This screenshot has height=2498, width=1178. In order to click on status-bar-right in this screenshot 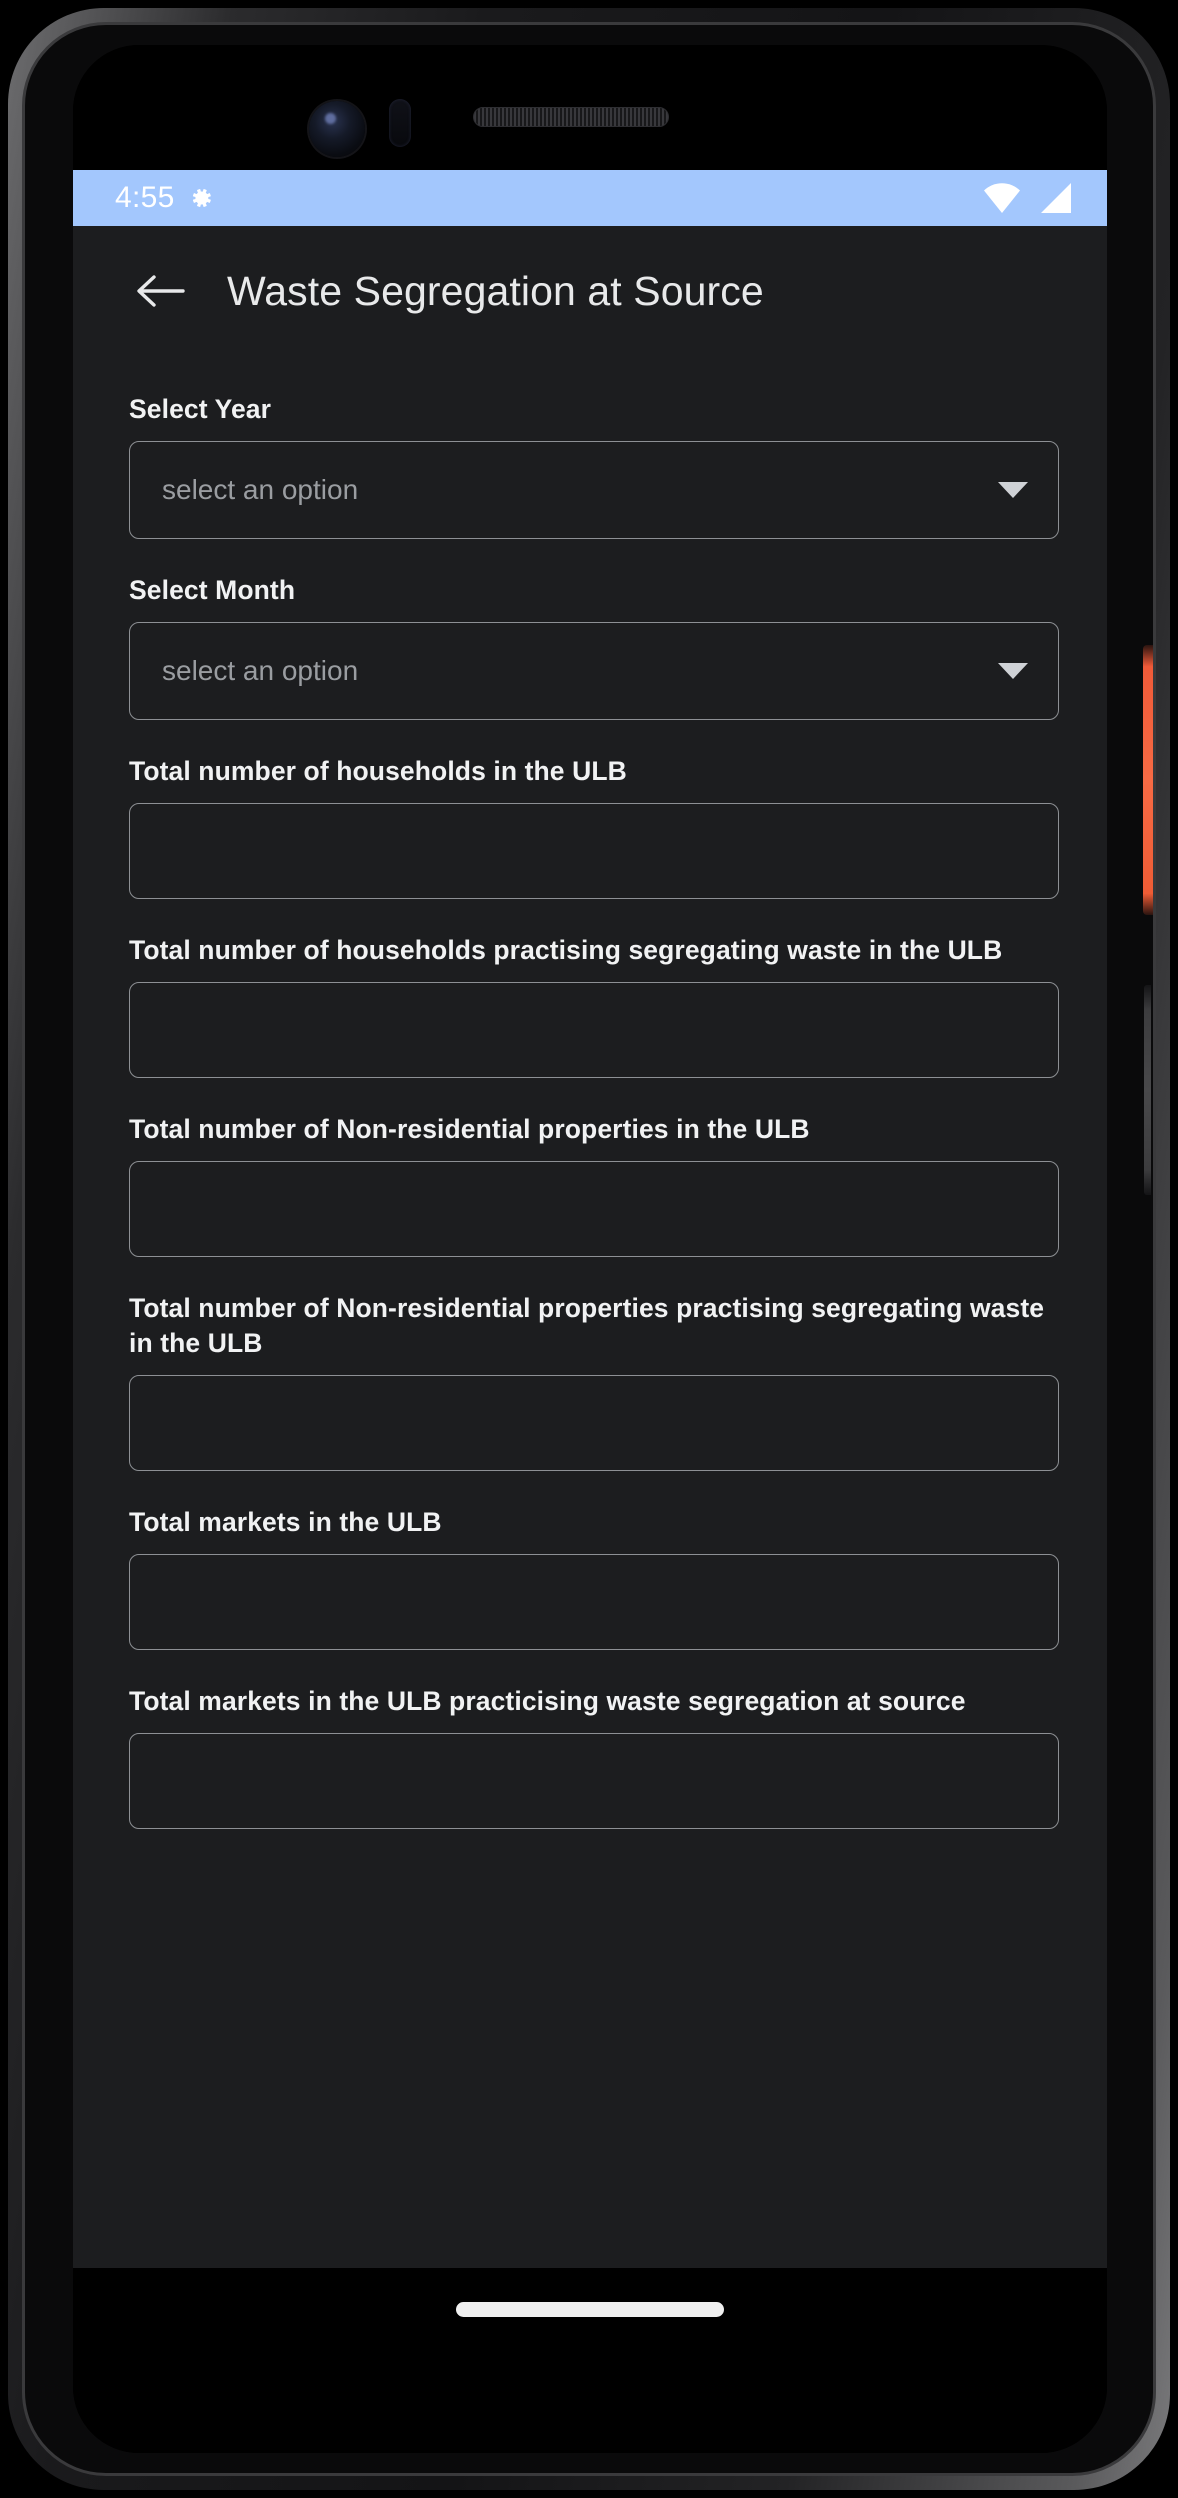, I will do `click(1027, 198)`.